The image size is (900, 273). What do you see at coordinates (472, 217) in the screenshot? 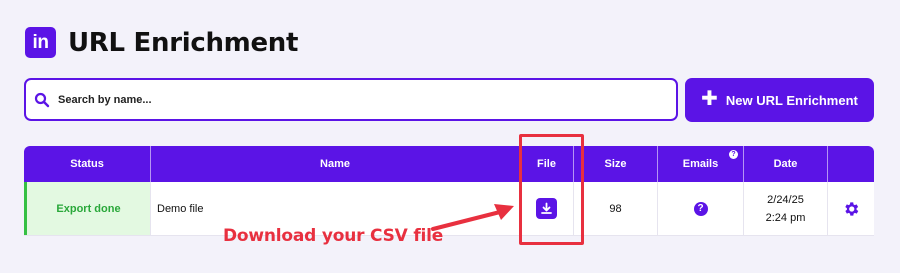
I see `annotation-arrow-icon` at bounding box center [472, 217].